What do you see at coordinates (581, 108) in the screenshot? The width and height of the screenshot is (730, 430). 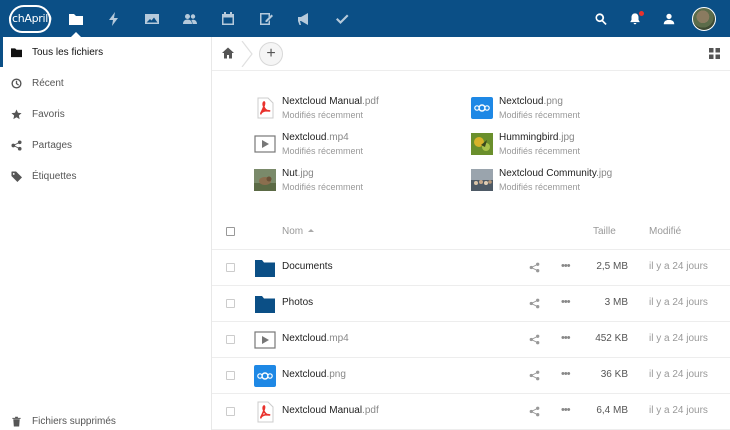 I see `recent-item: Nextcloud.png Modifiés récemment` at bounding box center [581, 108].